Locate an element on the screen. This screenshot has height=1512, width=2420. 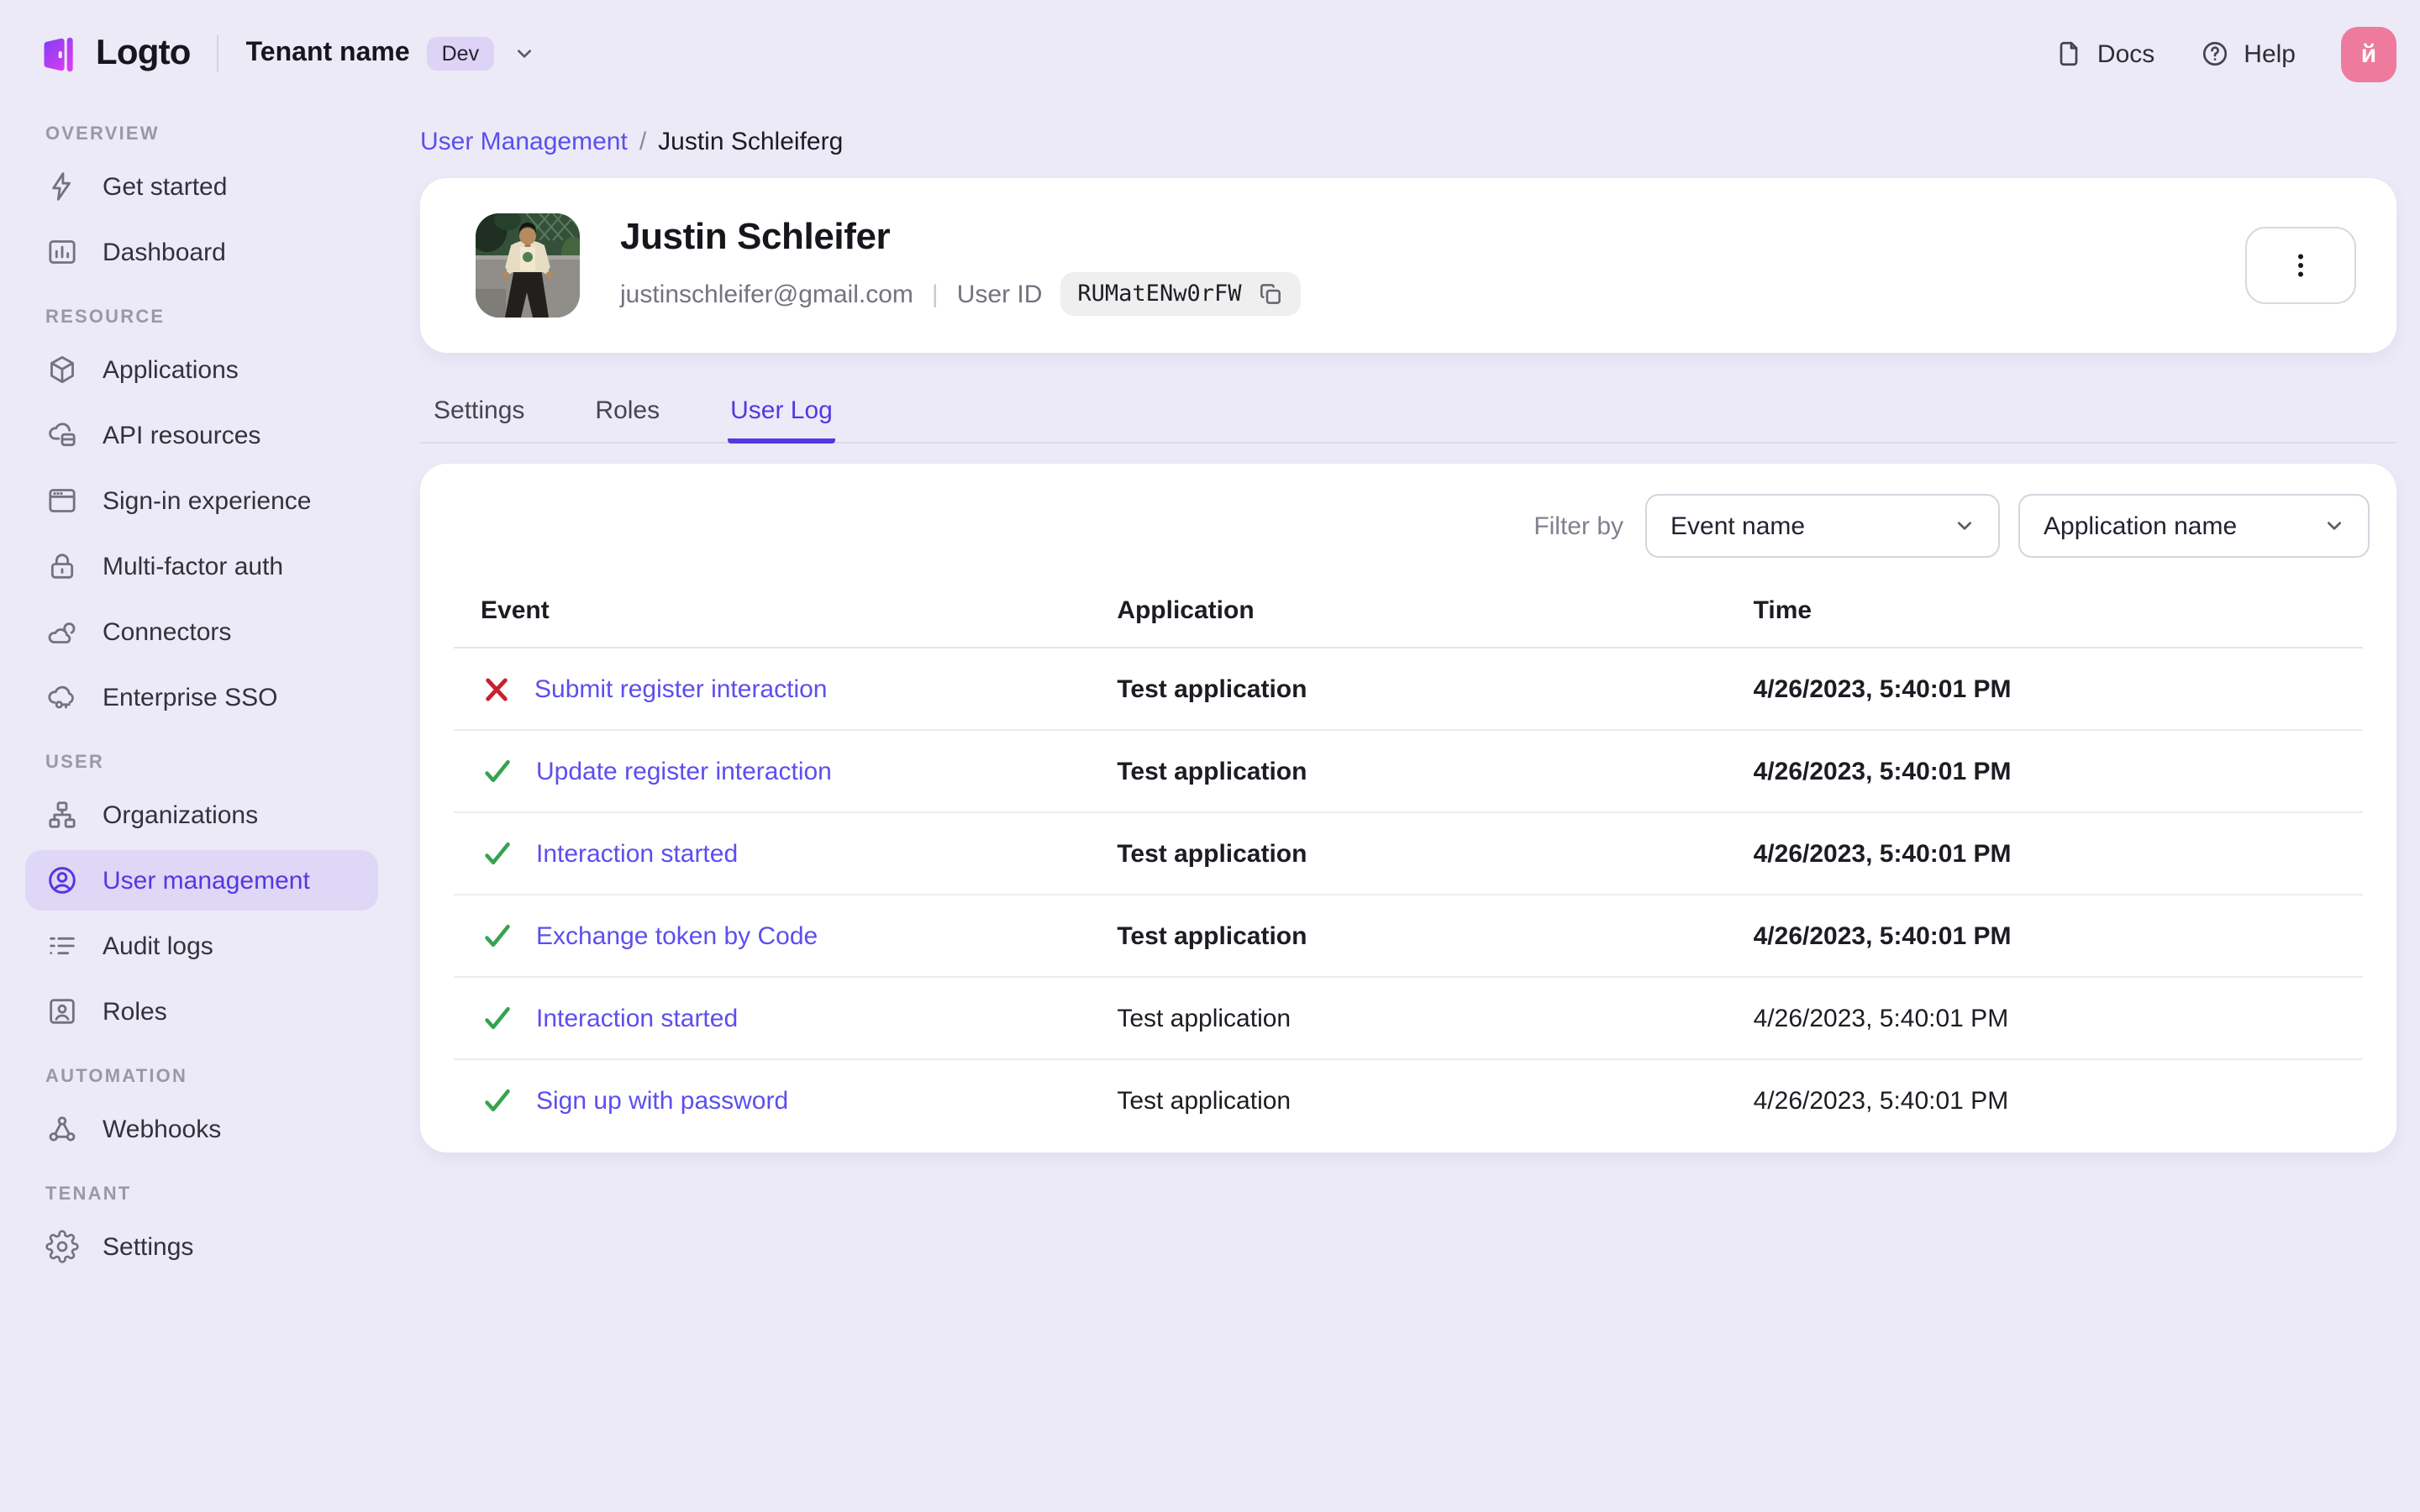
logto-logo-icon is located at coordinates (56, 53).